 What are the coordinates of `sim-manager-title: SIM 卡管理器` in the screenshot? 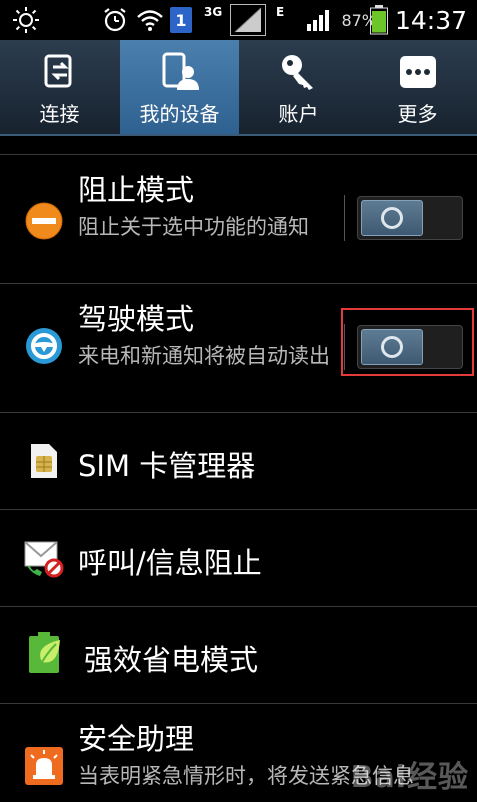 It's located at (167, 466).